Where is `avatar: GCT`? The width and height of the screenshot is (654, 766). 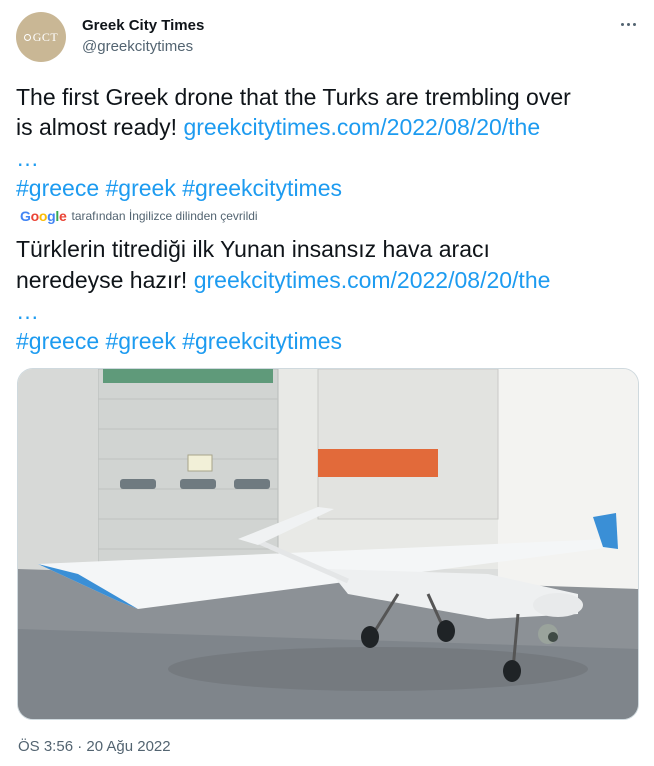 avatar: GCT is located at coordinates (41, 37).